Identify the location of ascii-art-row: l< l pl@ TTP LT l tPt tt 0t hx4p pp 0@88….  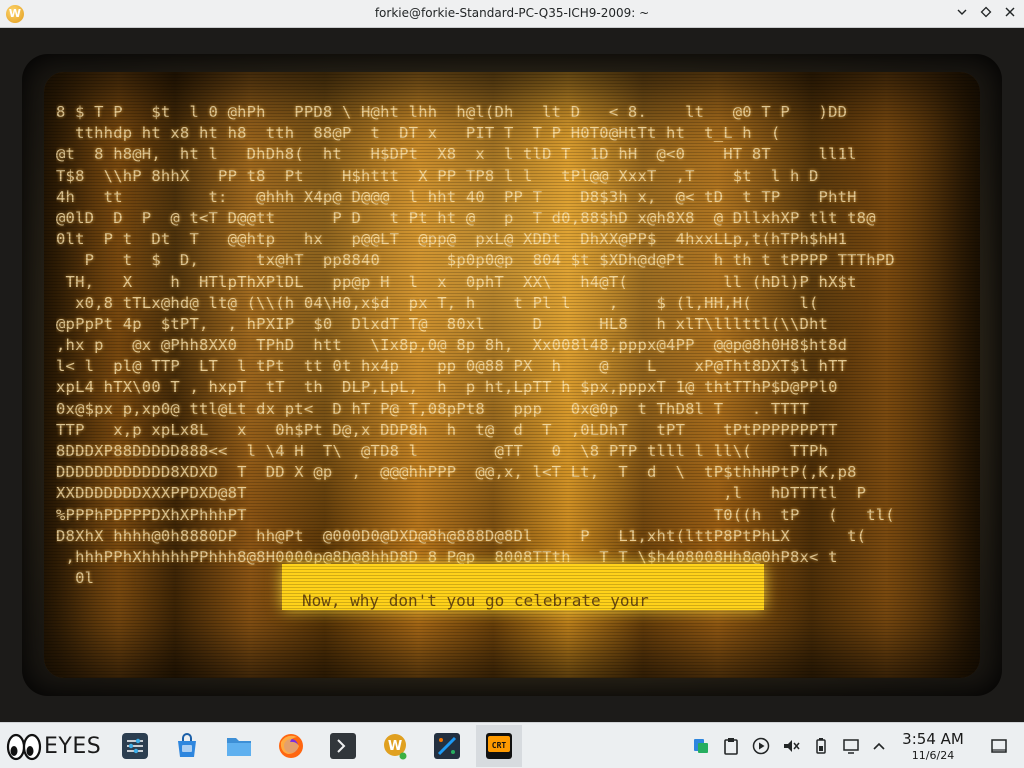
(452, 366).